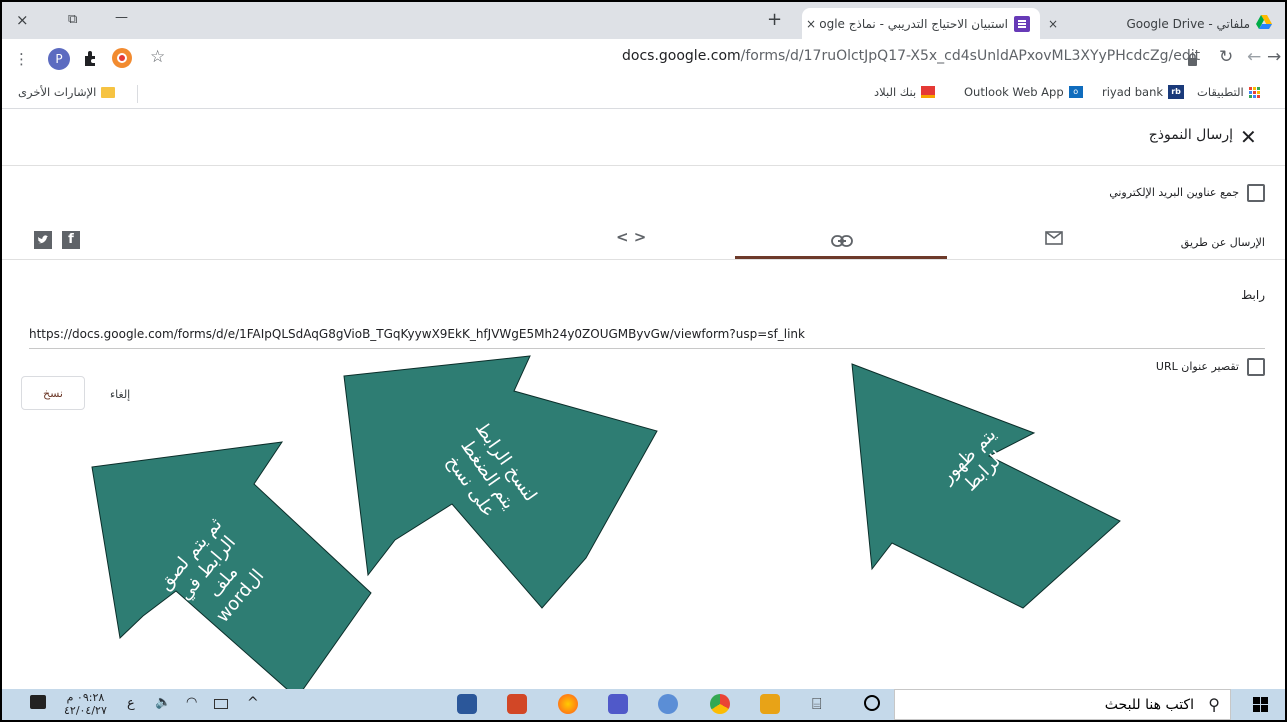  What do you see at coordinates (618, 704) in the screenshot?
I see `teams-icon` at bounding box center [618, 704].